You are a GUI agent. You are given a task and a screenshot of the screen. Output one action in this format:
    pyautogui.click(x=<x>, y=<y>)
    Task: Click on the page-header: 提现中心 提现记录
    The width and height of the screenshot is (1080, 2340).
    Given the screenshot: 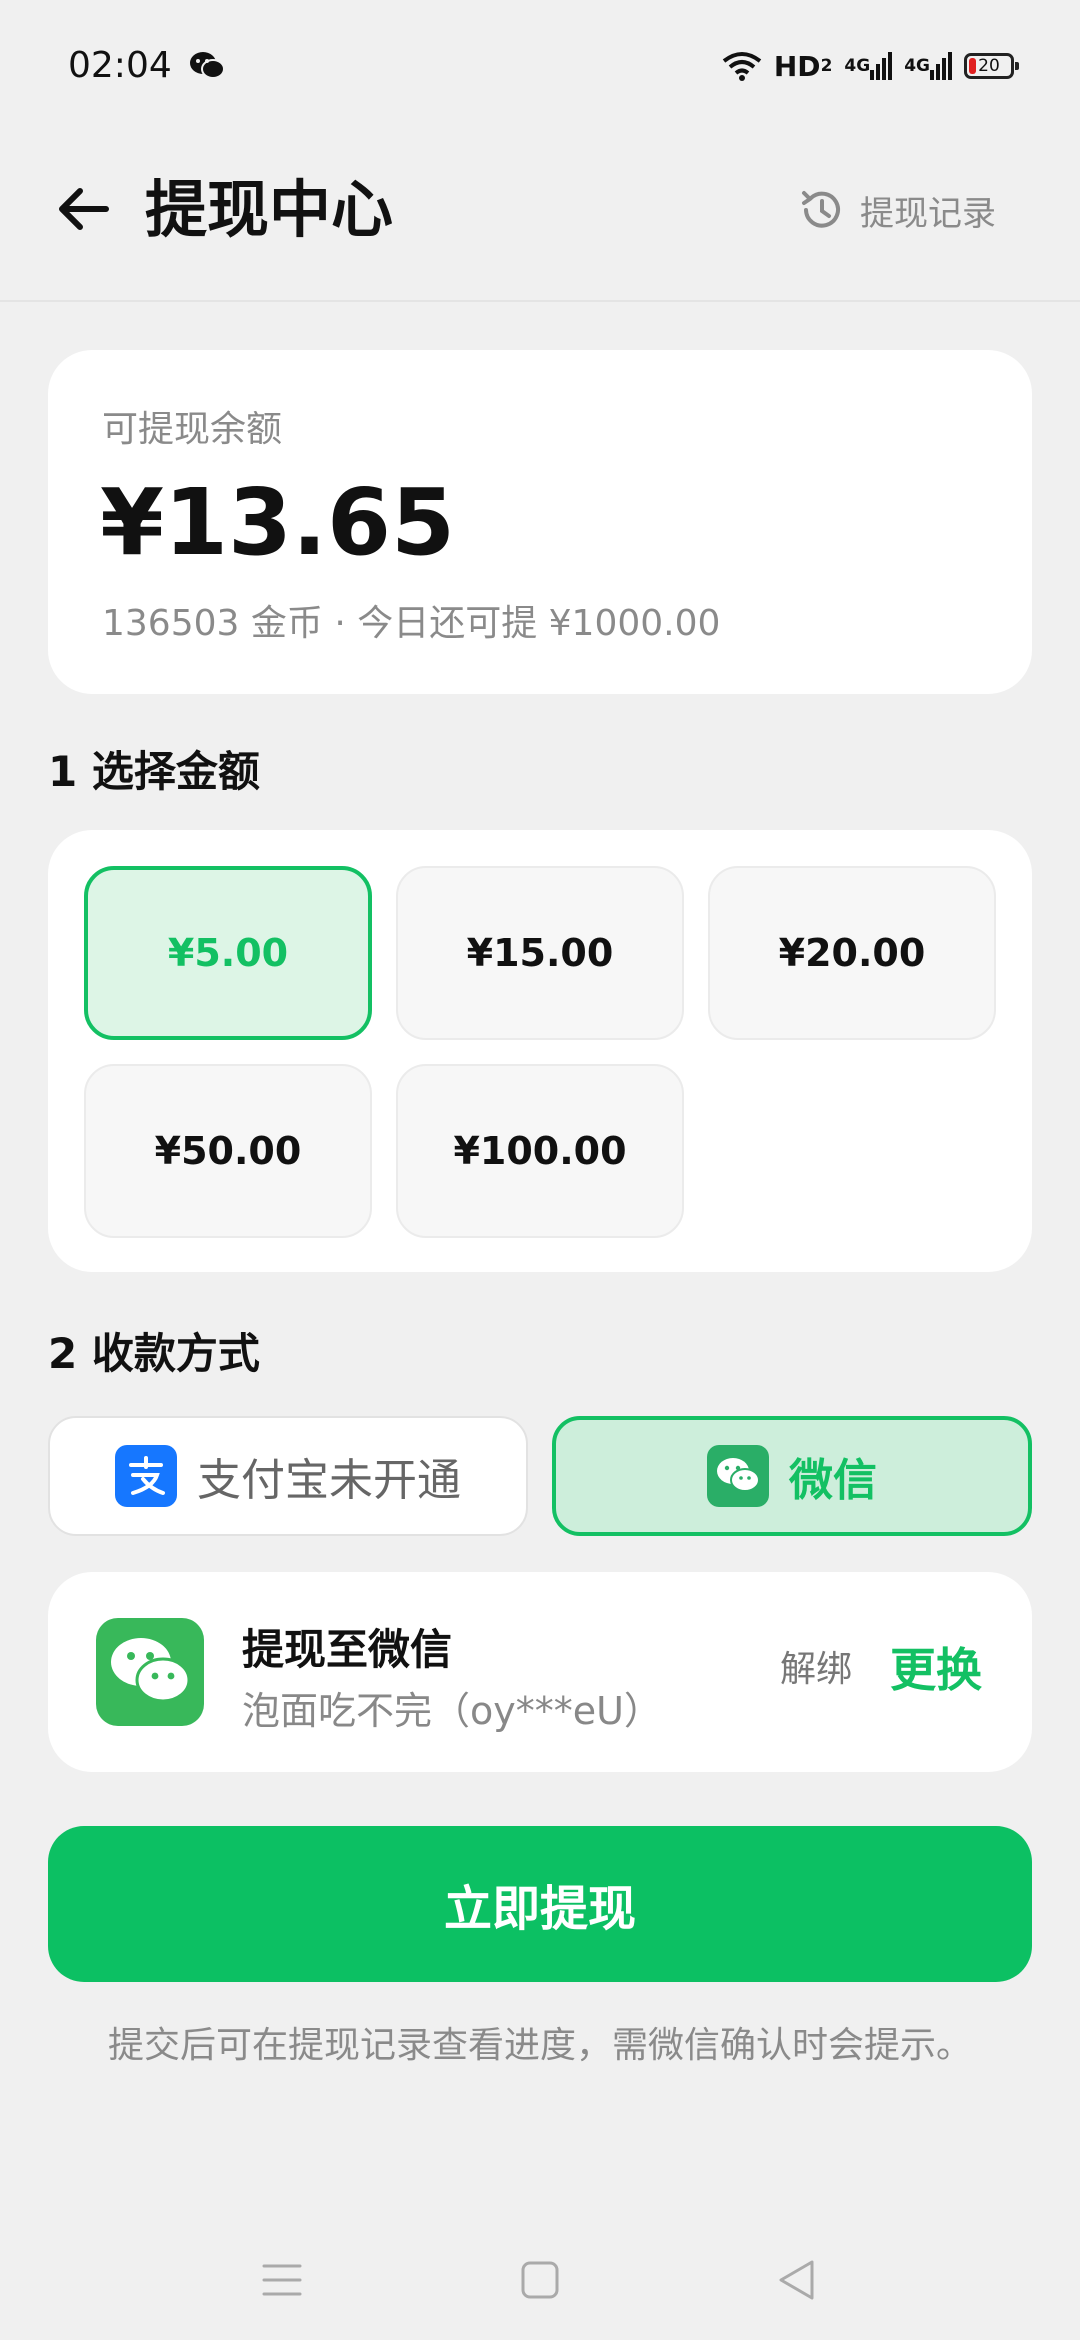 What is the action you would take?
    pyautogui.click(x=540, y=217)
    